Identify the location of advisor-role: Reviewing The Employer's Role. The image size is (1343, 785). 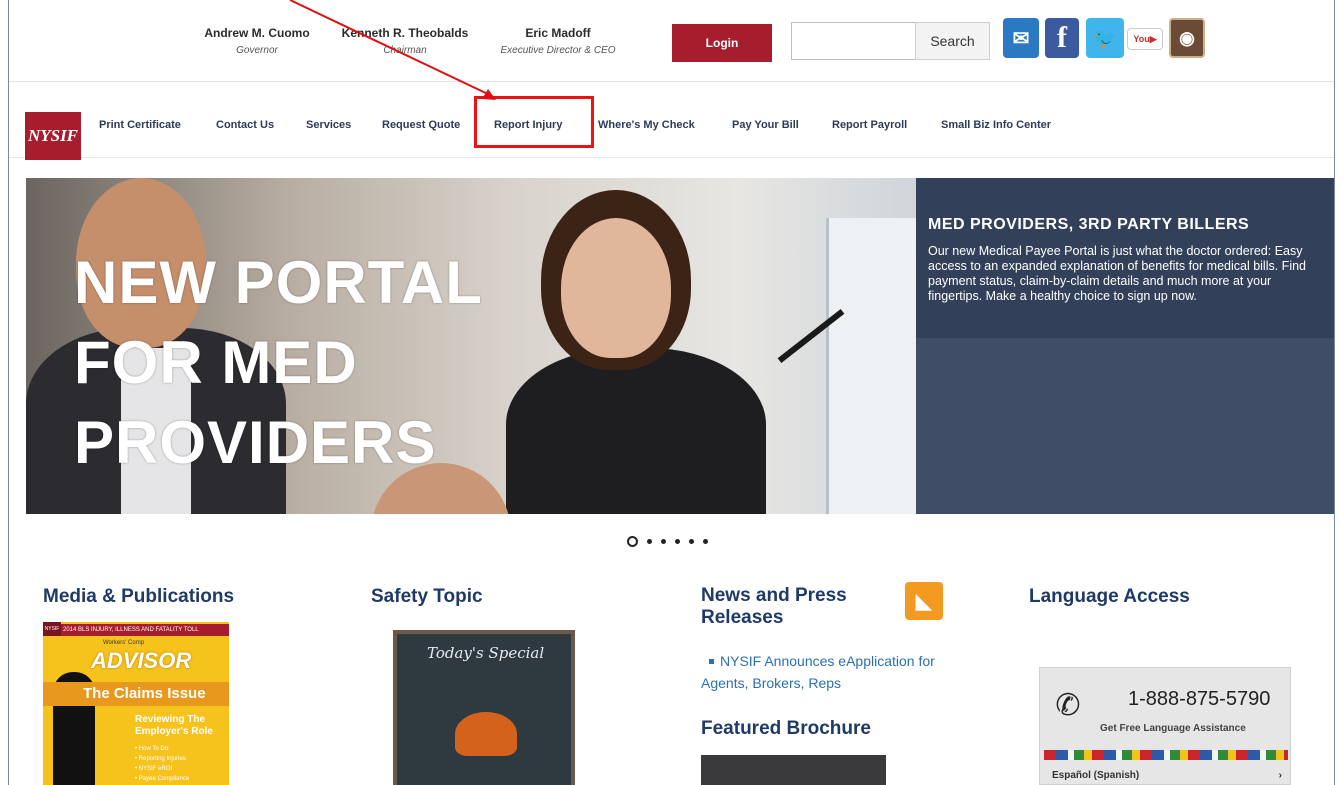
(174, 726).